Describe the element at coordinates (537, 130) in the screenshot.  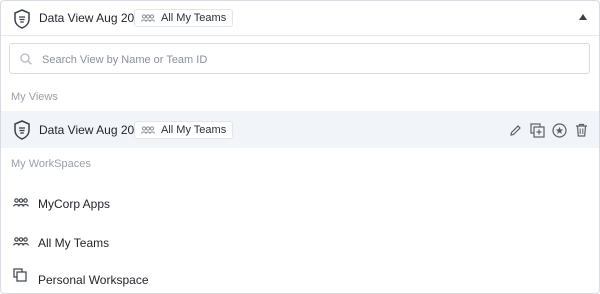
I see `duplicate-icon` at that location.